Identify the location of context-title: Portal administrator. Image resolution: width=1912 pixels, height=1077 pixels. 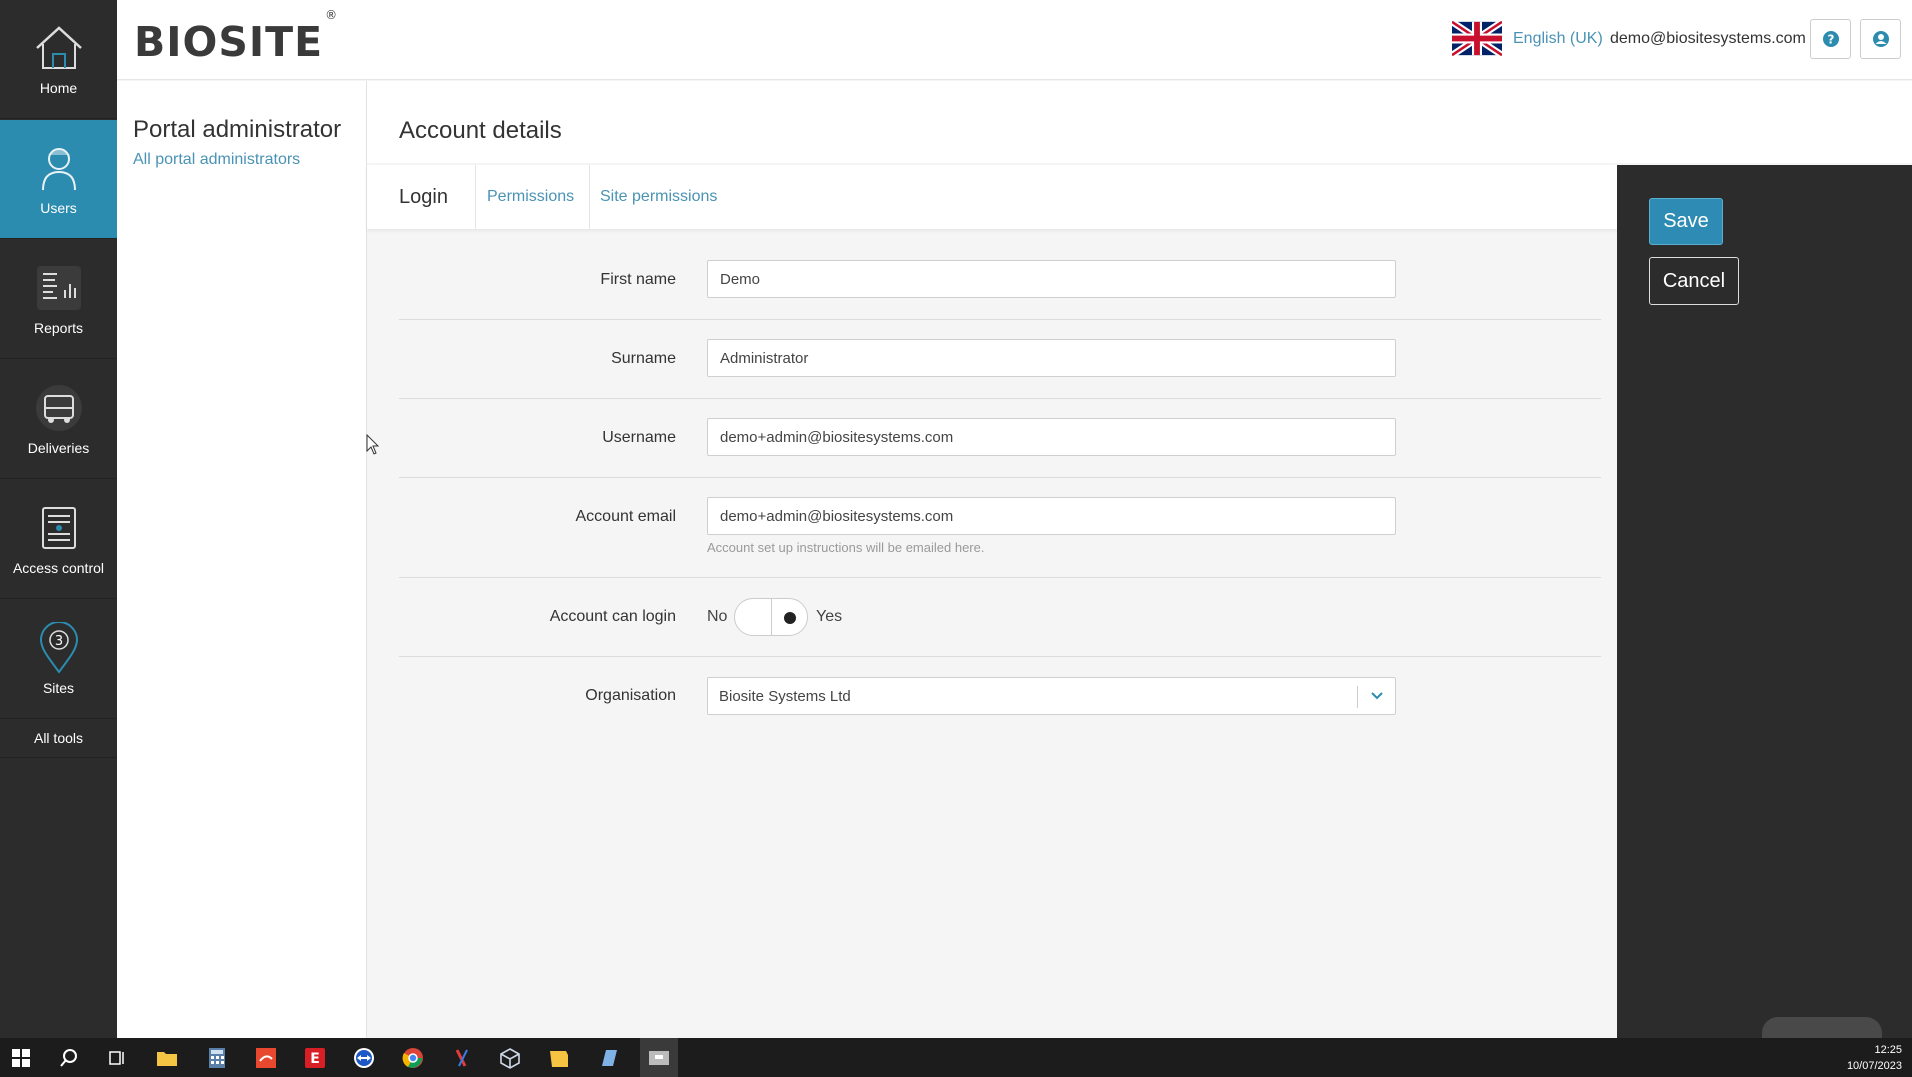
(237, 129).